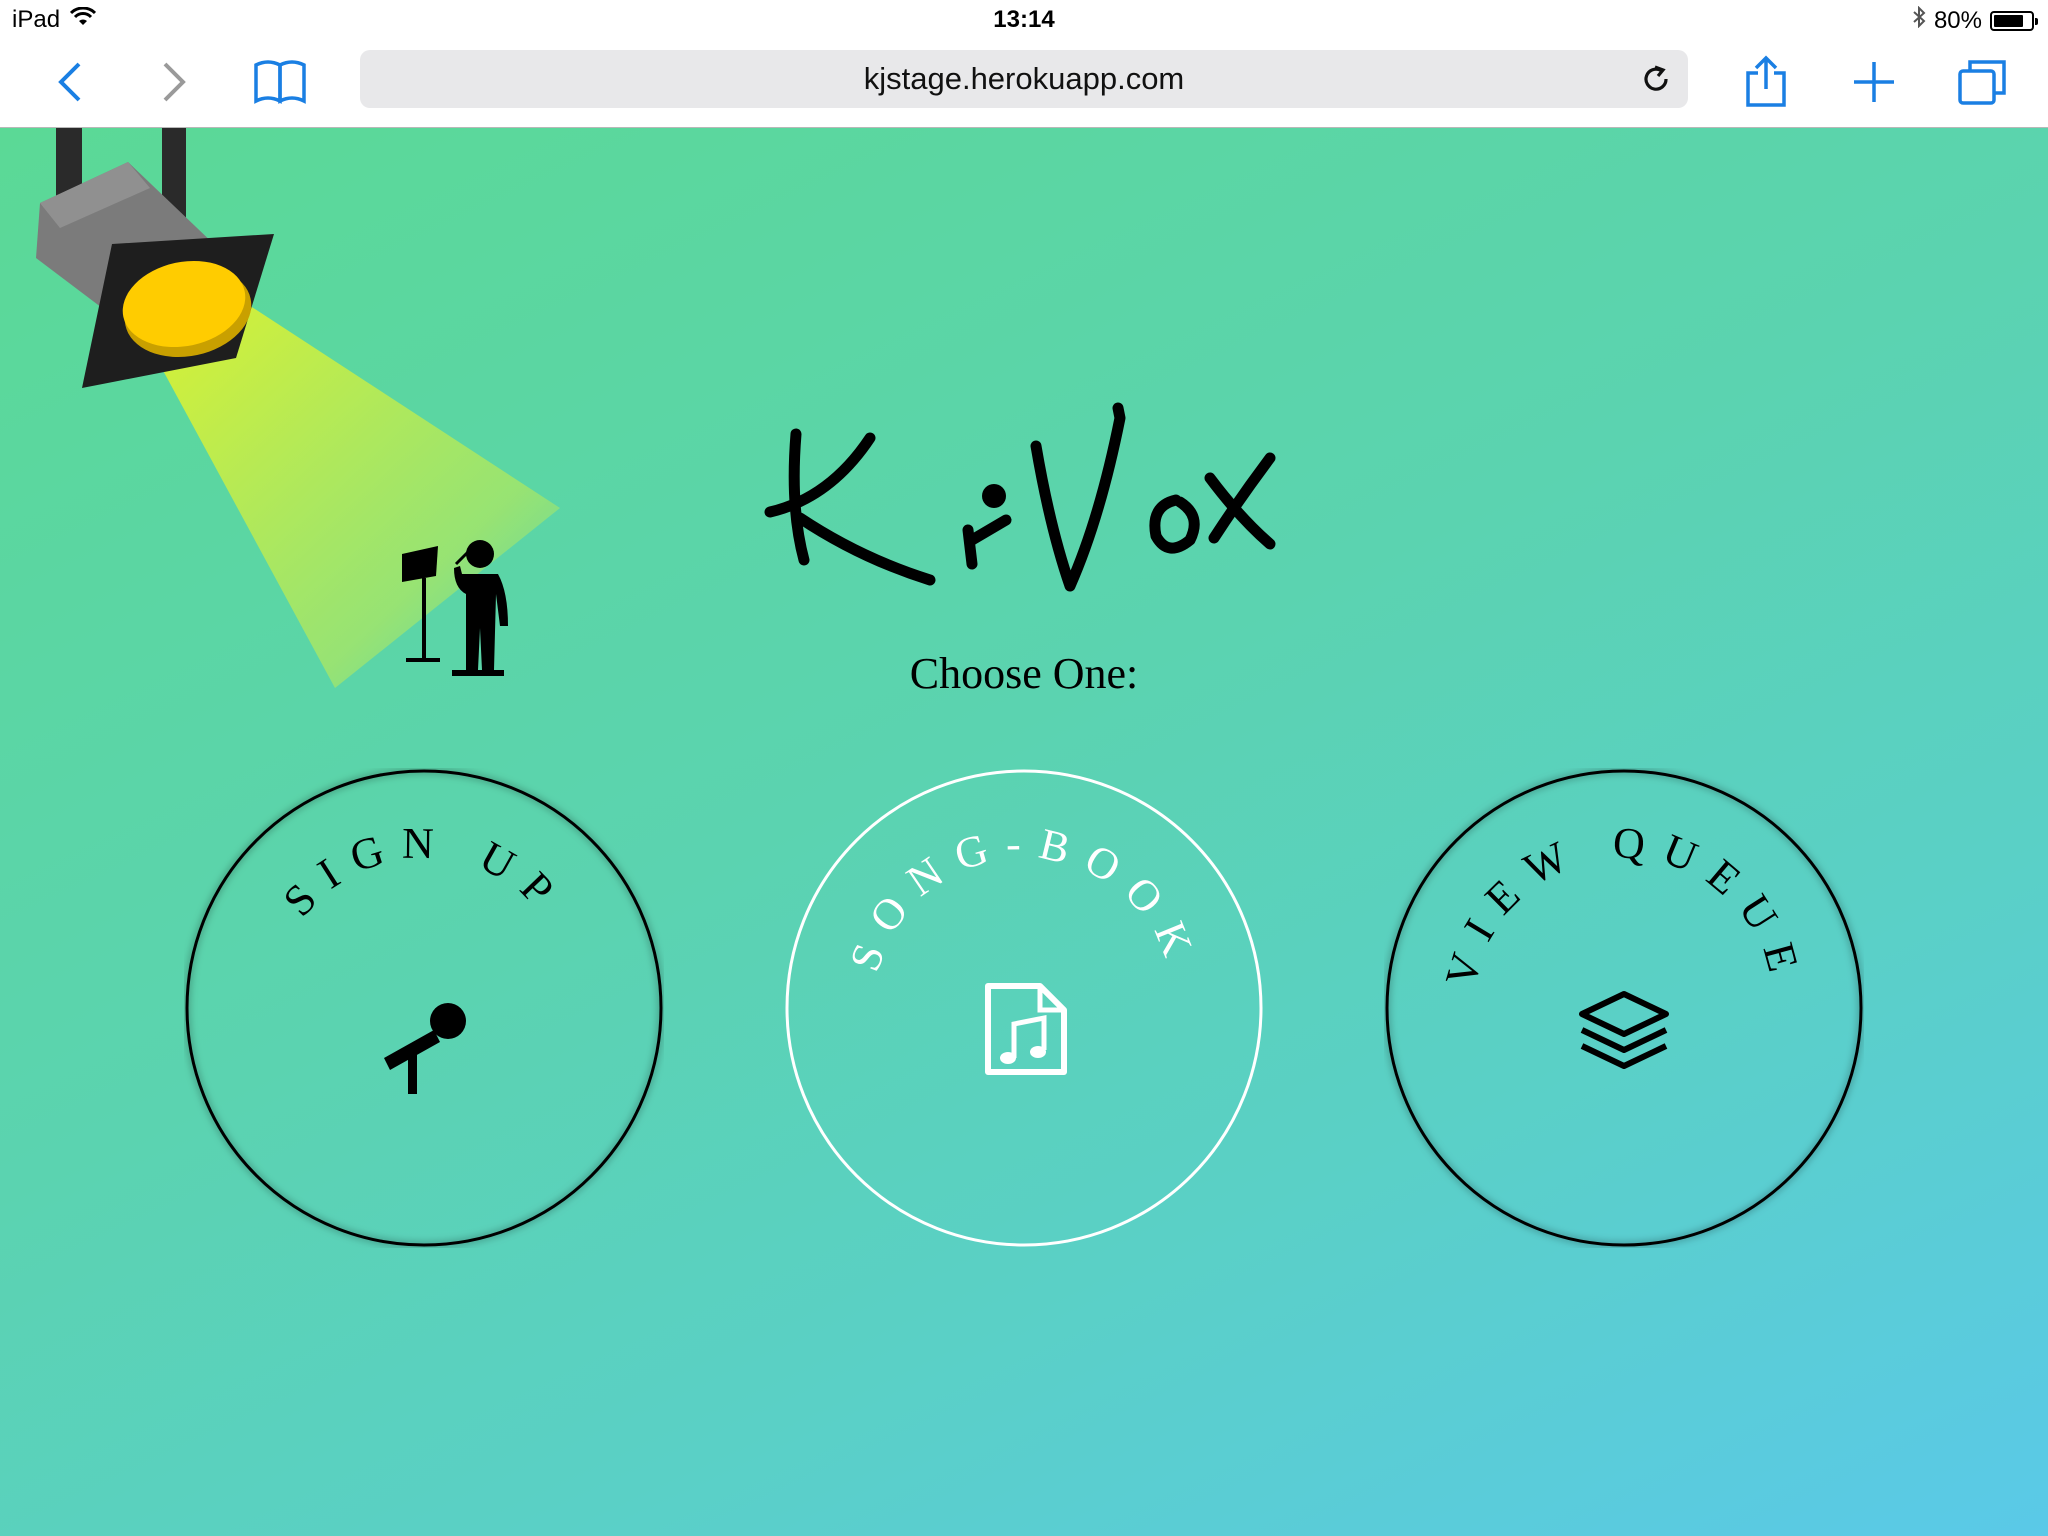 The width and height of the screenshot is (2048, 1536). What do you see at coordinates (1020, 497) in the screenshot?
I see `kvox-logo` at bounding box center [1020, 497].